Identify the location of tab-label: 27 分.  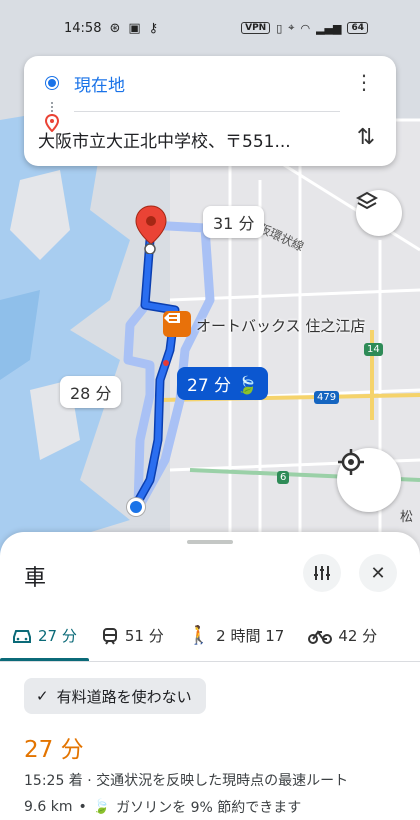
(57, 636).